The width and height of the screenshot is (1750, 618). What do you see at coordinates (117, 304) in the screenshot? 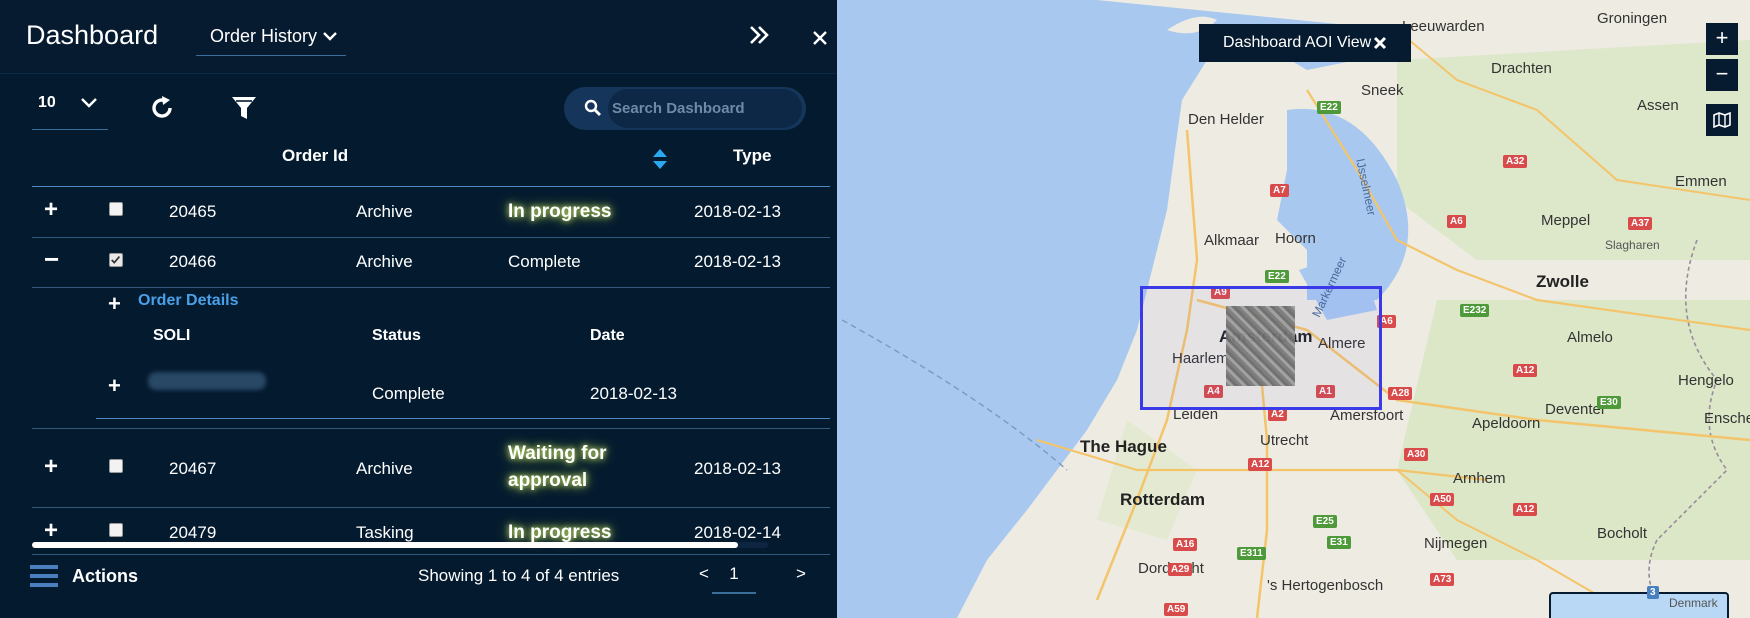
I see `expand-details-icon: +` at bounding box center [117, 304].